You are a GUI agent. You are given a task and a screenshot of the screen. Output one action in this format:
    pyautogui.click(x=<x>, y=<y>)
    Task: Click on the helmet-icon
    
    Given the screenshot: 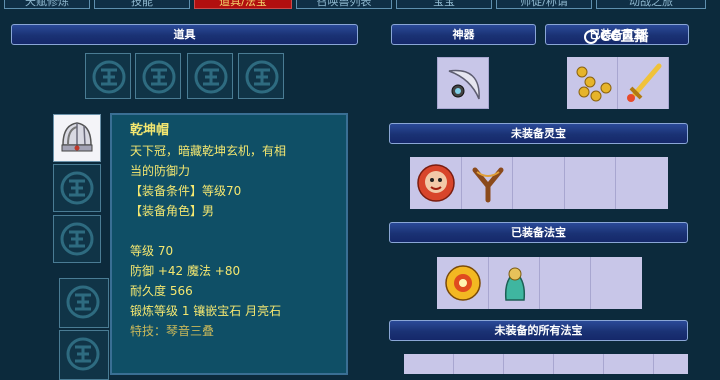 What is the action you would take?
    pyautogui.click(x=77, y=137)
    